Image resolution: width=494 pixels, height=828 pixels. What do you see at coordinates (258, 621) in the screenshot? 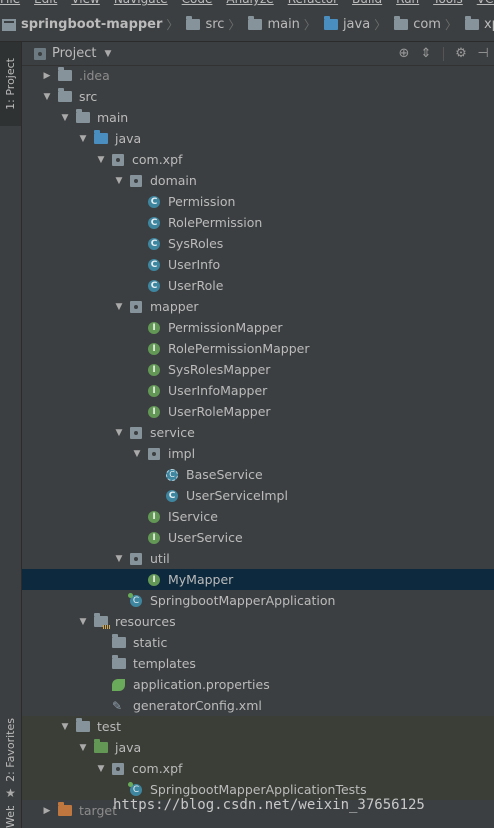
I see `tree-row: ▼ resources` at bounding box center [258, 621].